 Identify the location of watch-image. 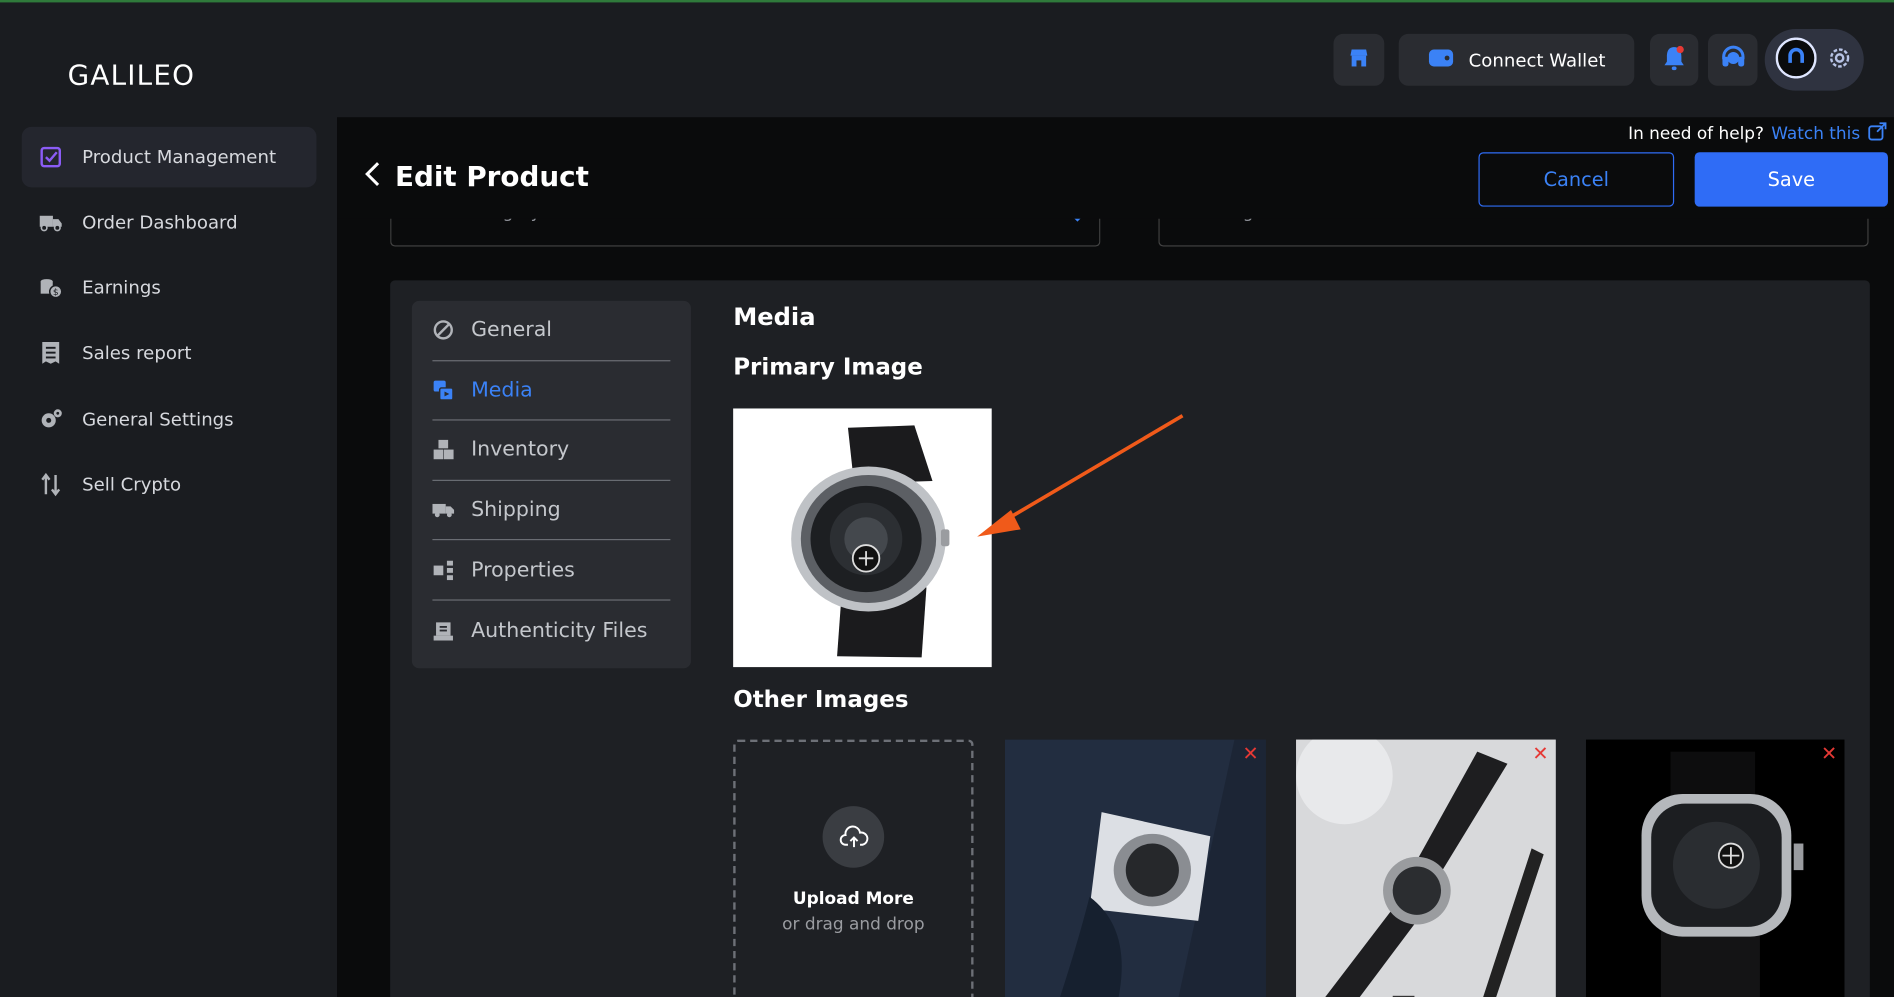
(862, 538).